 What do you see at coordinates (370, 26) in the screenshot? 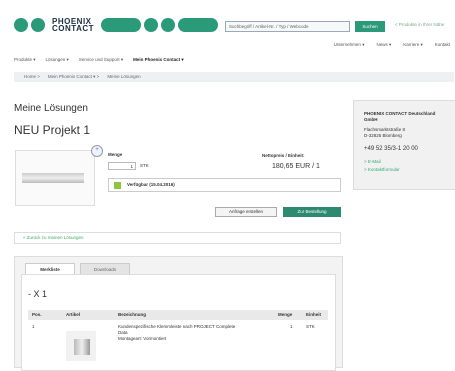
I see `search-button: Suchen` at bounding box center [370, 26].